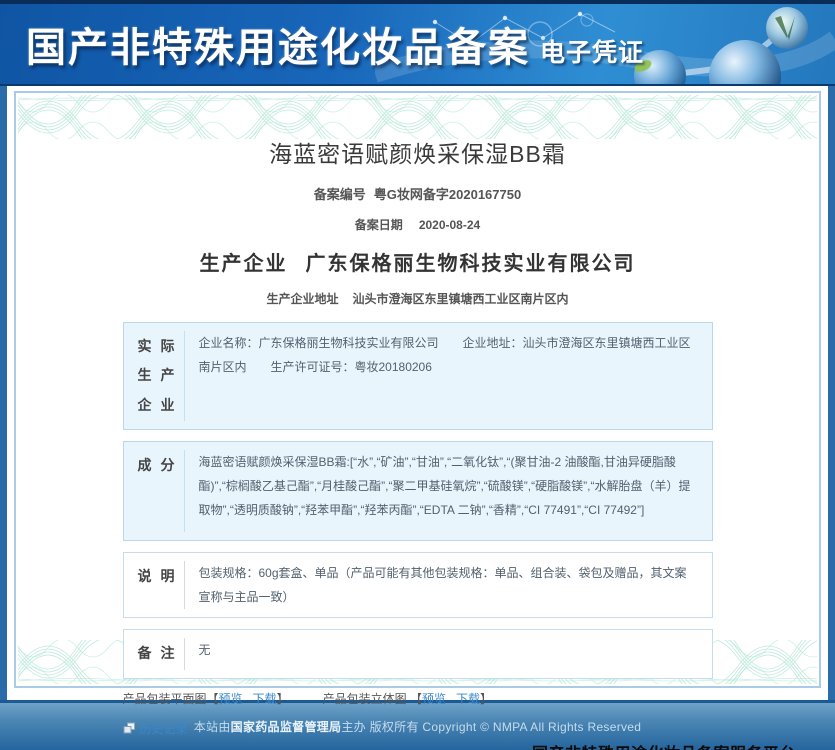 The height and width of the screenshot is (750, 835). What do you see at coordinates (164, 698) in the screenshot?
I see `packaging-flat-label: 产品包装平面图` at bounding box center [164, 698].